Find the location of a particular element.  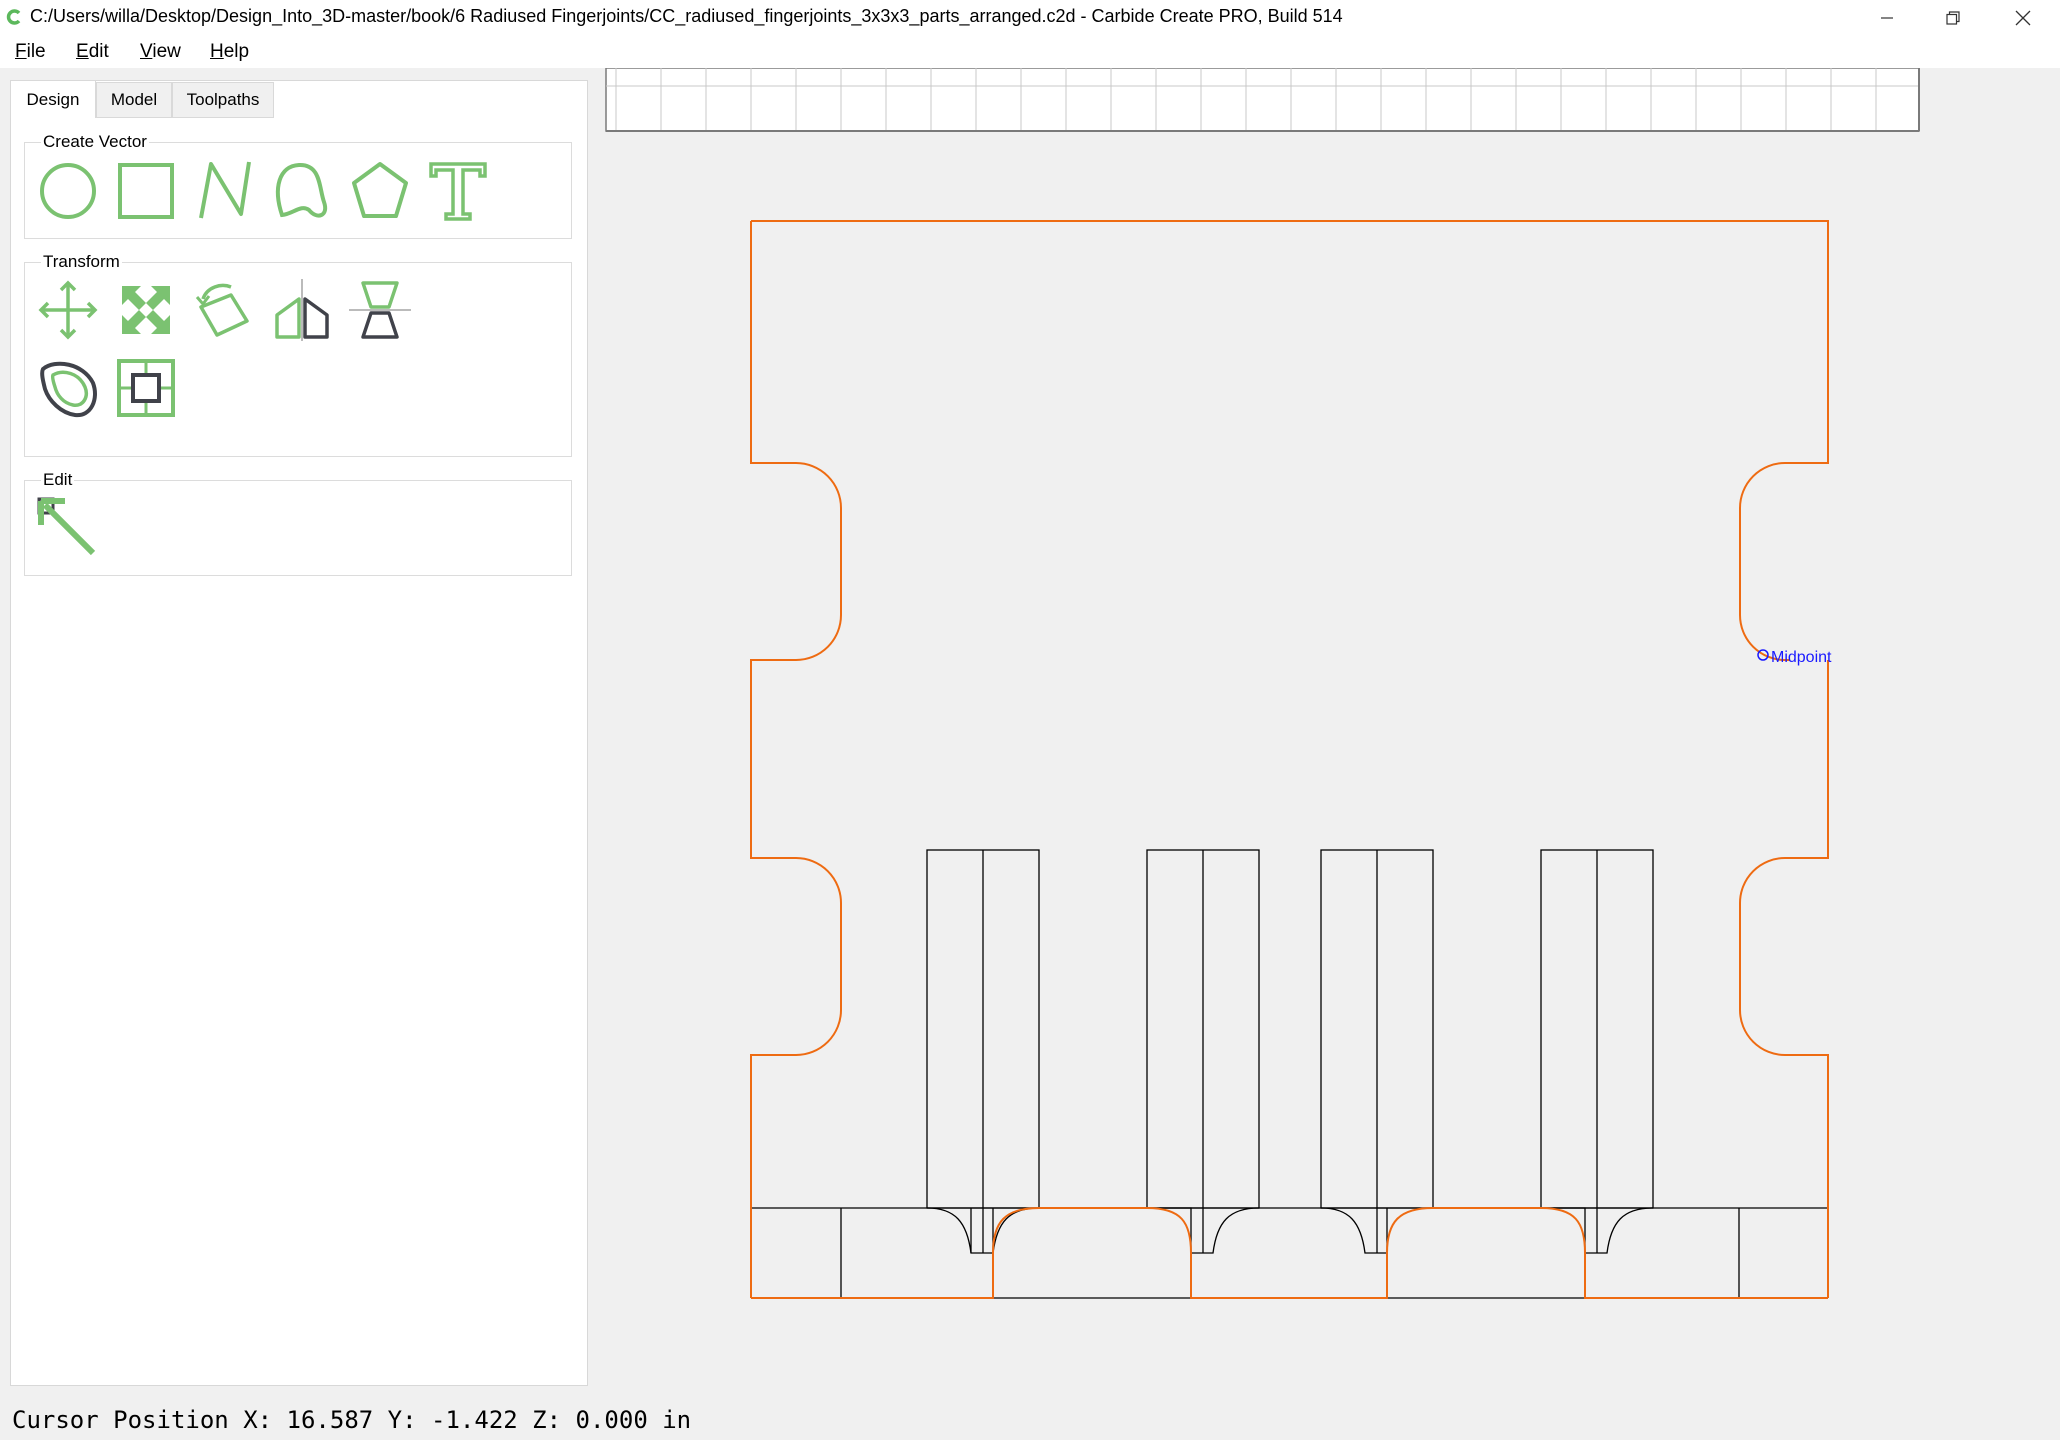

mirror-icon is located at coordinates (302, 310).